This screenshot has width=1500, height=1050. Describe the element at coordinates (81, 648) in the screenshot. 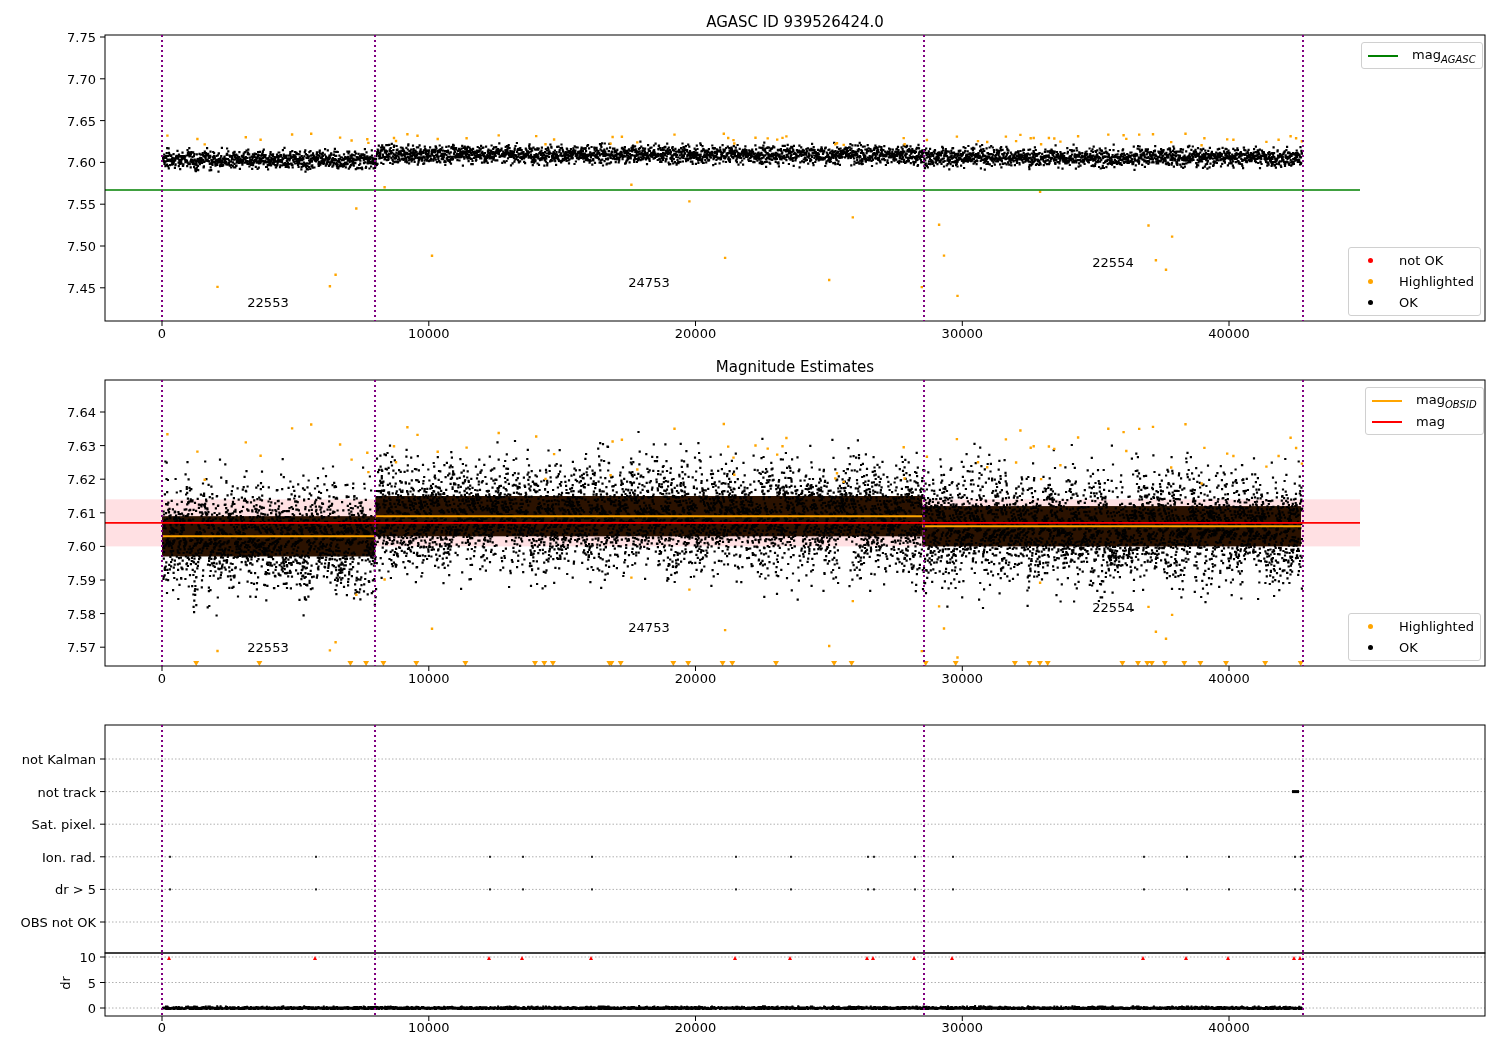

I see `y-tick-label: 7.57` at that location.